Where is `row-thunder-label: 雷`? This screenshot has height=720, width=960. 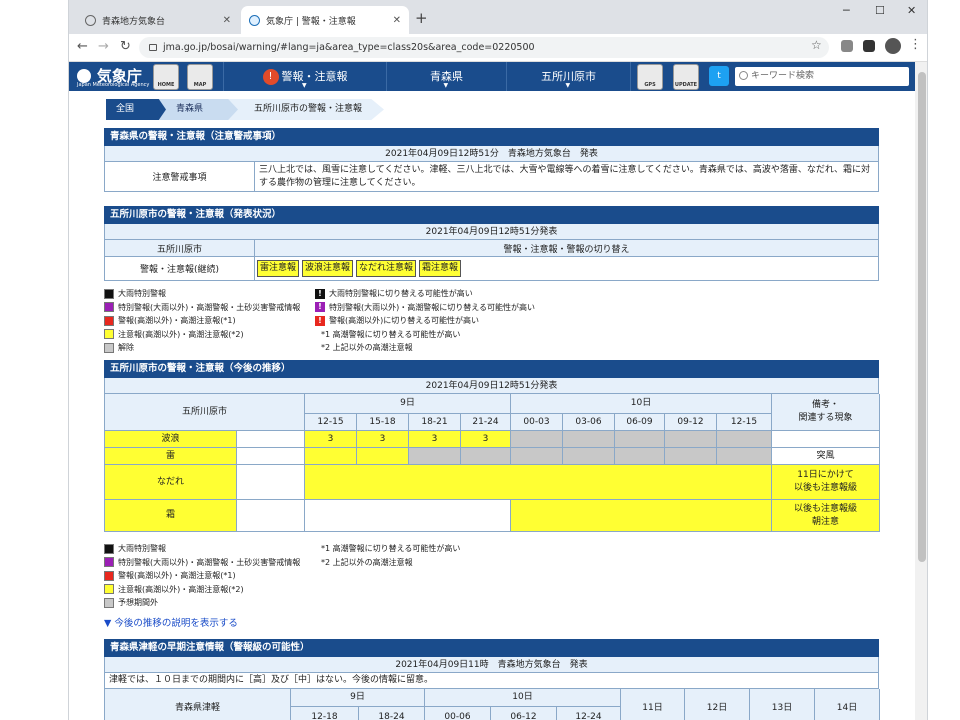 row-thunder-label: 雷 is located at coordinates (171, 456).